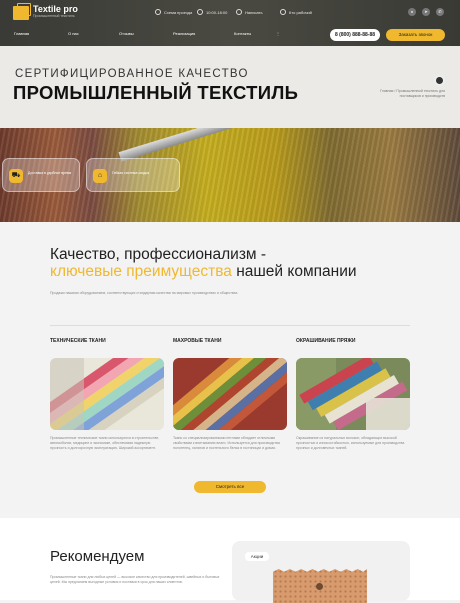 The height and width of the screenshot is (603, 460). Describe the element at coordinates (178, 12) in the screenshot. I see `info-directions-label: Схема проезда` at that location.